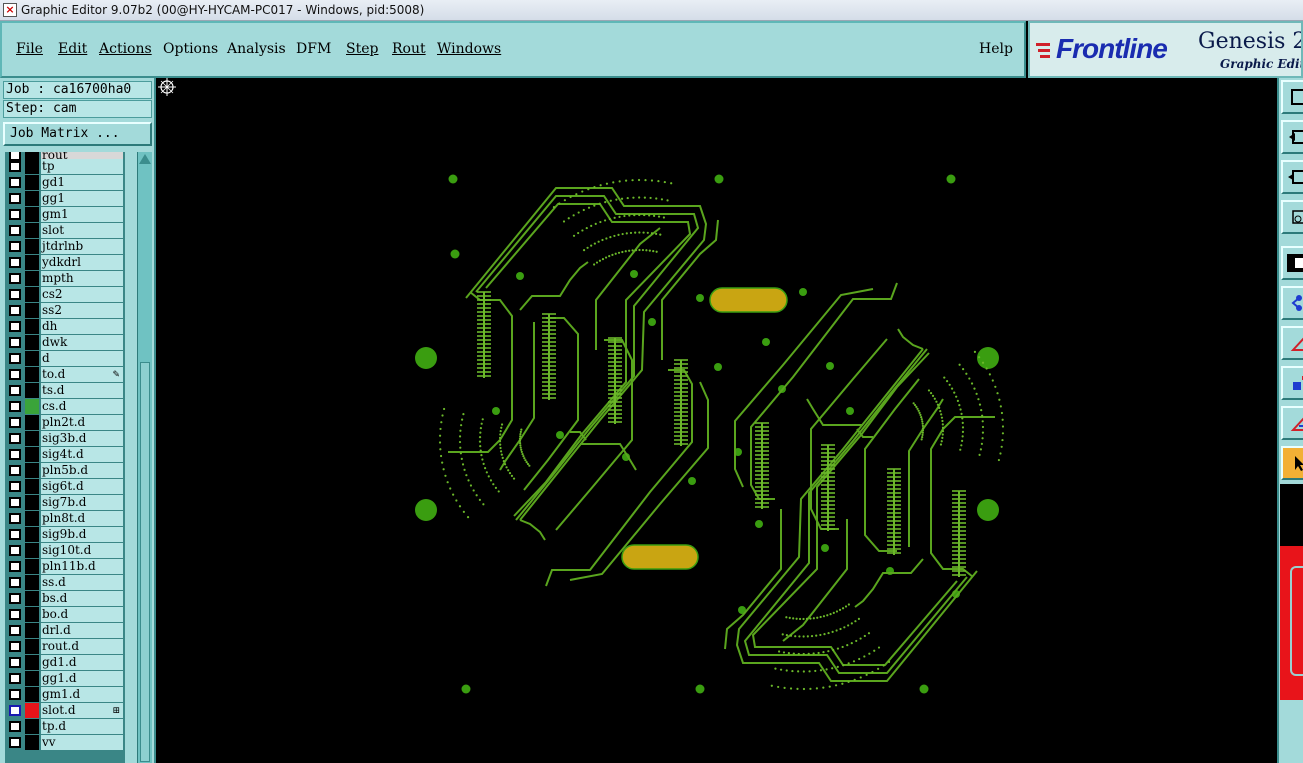 The width and height of the screenshot is (1303, 763). What do you see at coordinates (65, 422) in the screenshot?
I see `layer-row-pln2t-d: pln2t.d` at bounding box center [65, 422].